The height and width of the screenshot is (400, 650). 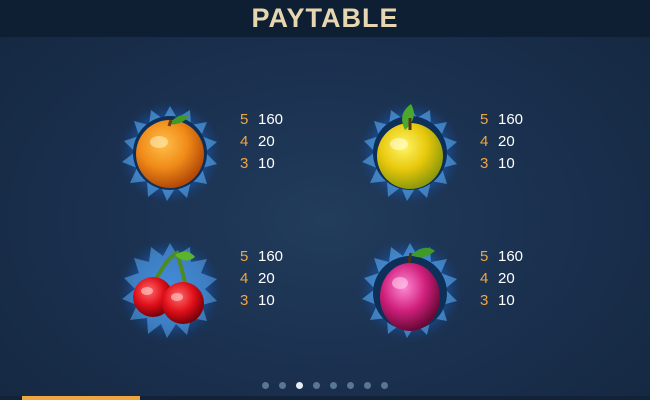 What do you see at coordinates (410, 290) in the screenshot?
I see `plum-icon` at bounding box center [410, 290].